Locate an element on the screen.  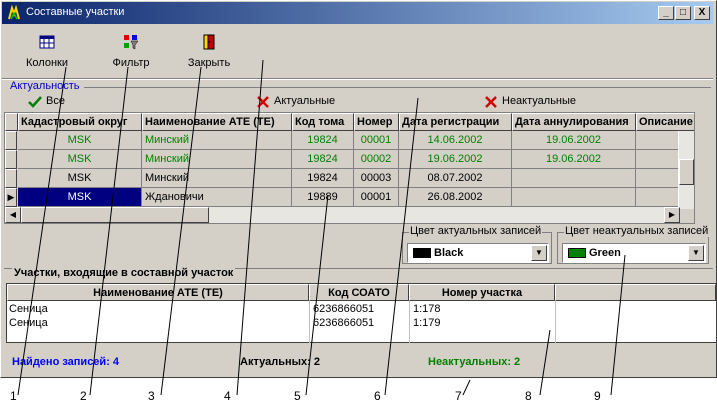
callout-number: 1 is located at coordinates (13, 396).